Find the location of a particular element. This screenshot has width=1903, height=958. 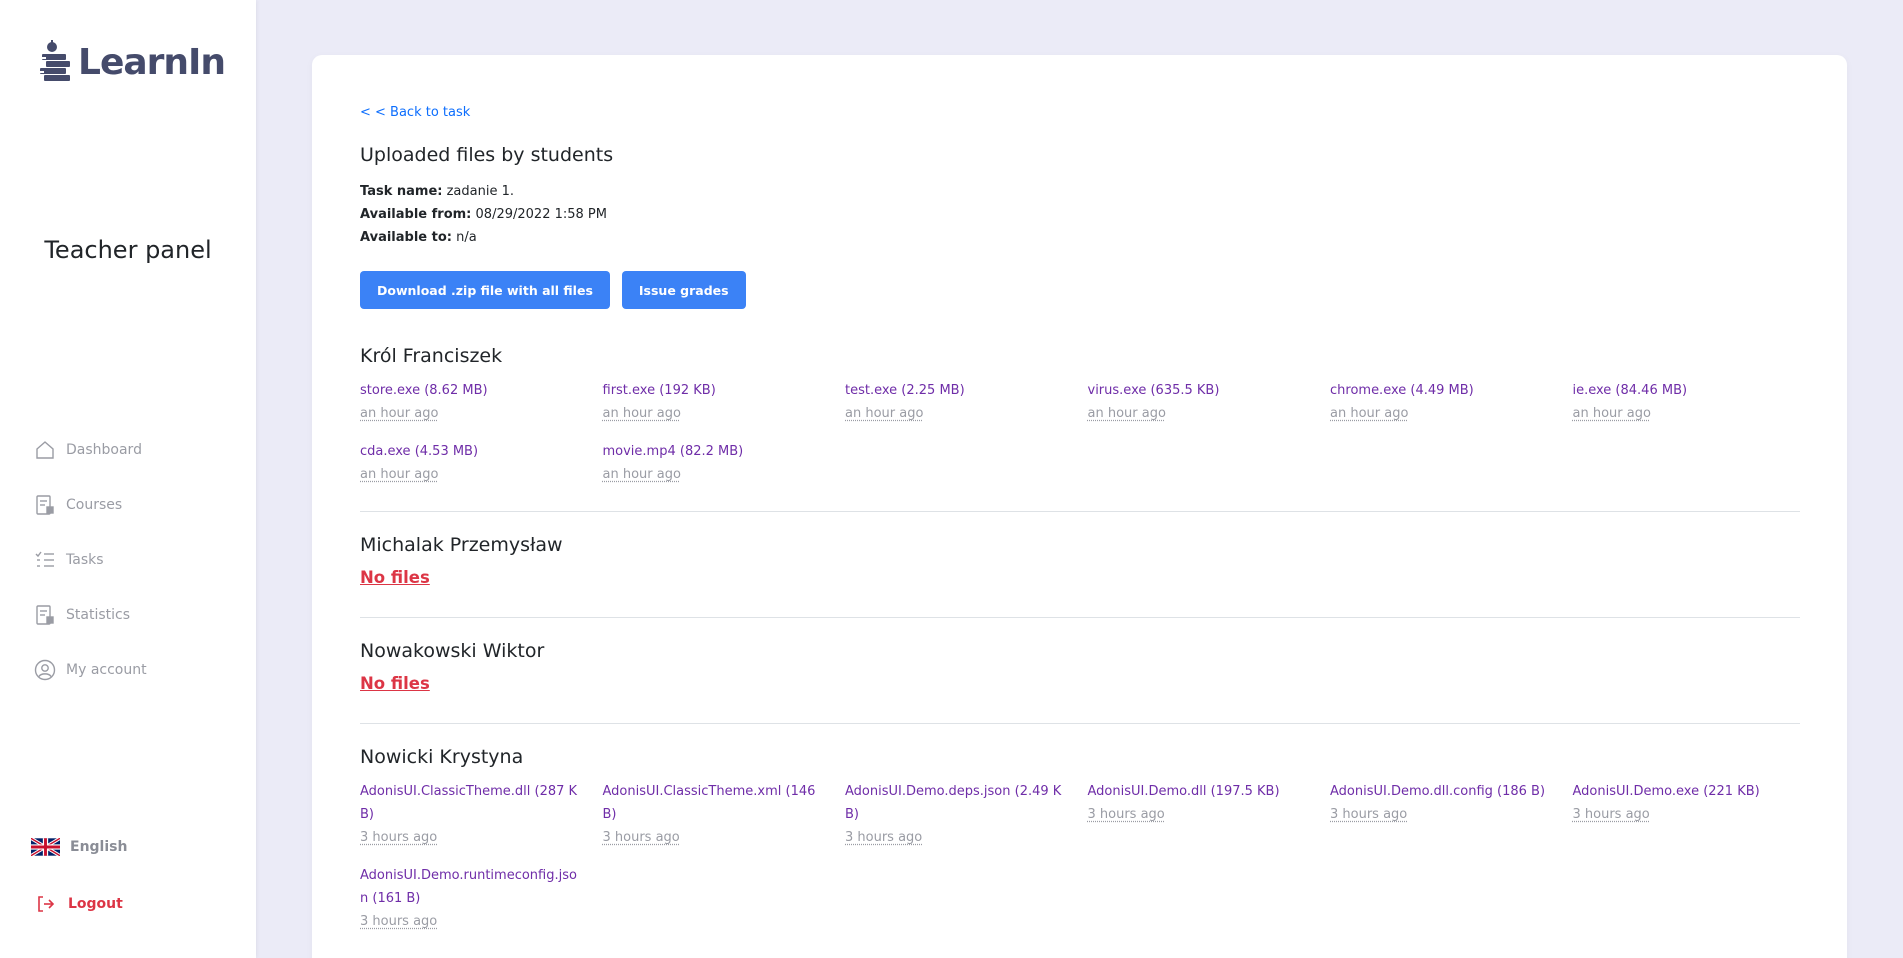

logout-icon is located at coordinates (46, 904).